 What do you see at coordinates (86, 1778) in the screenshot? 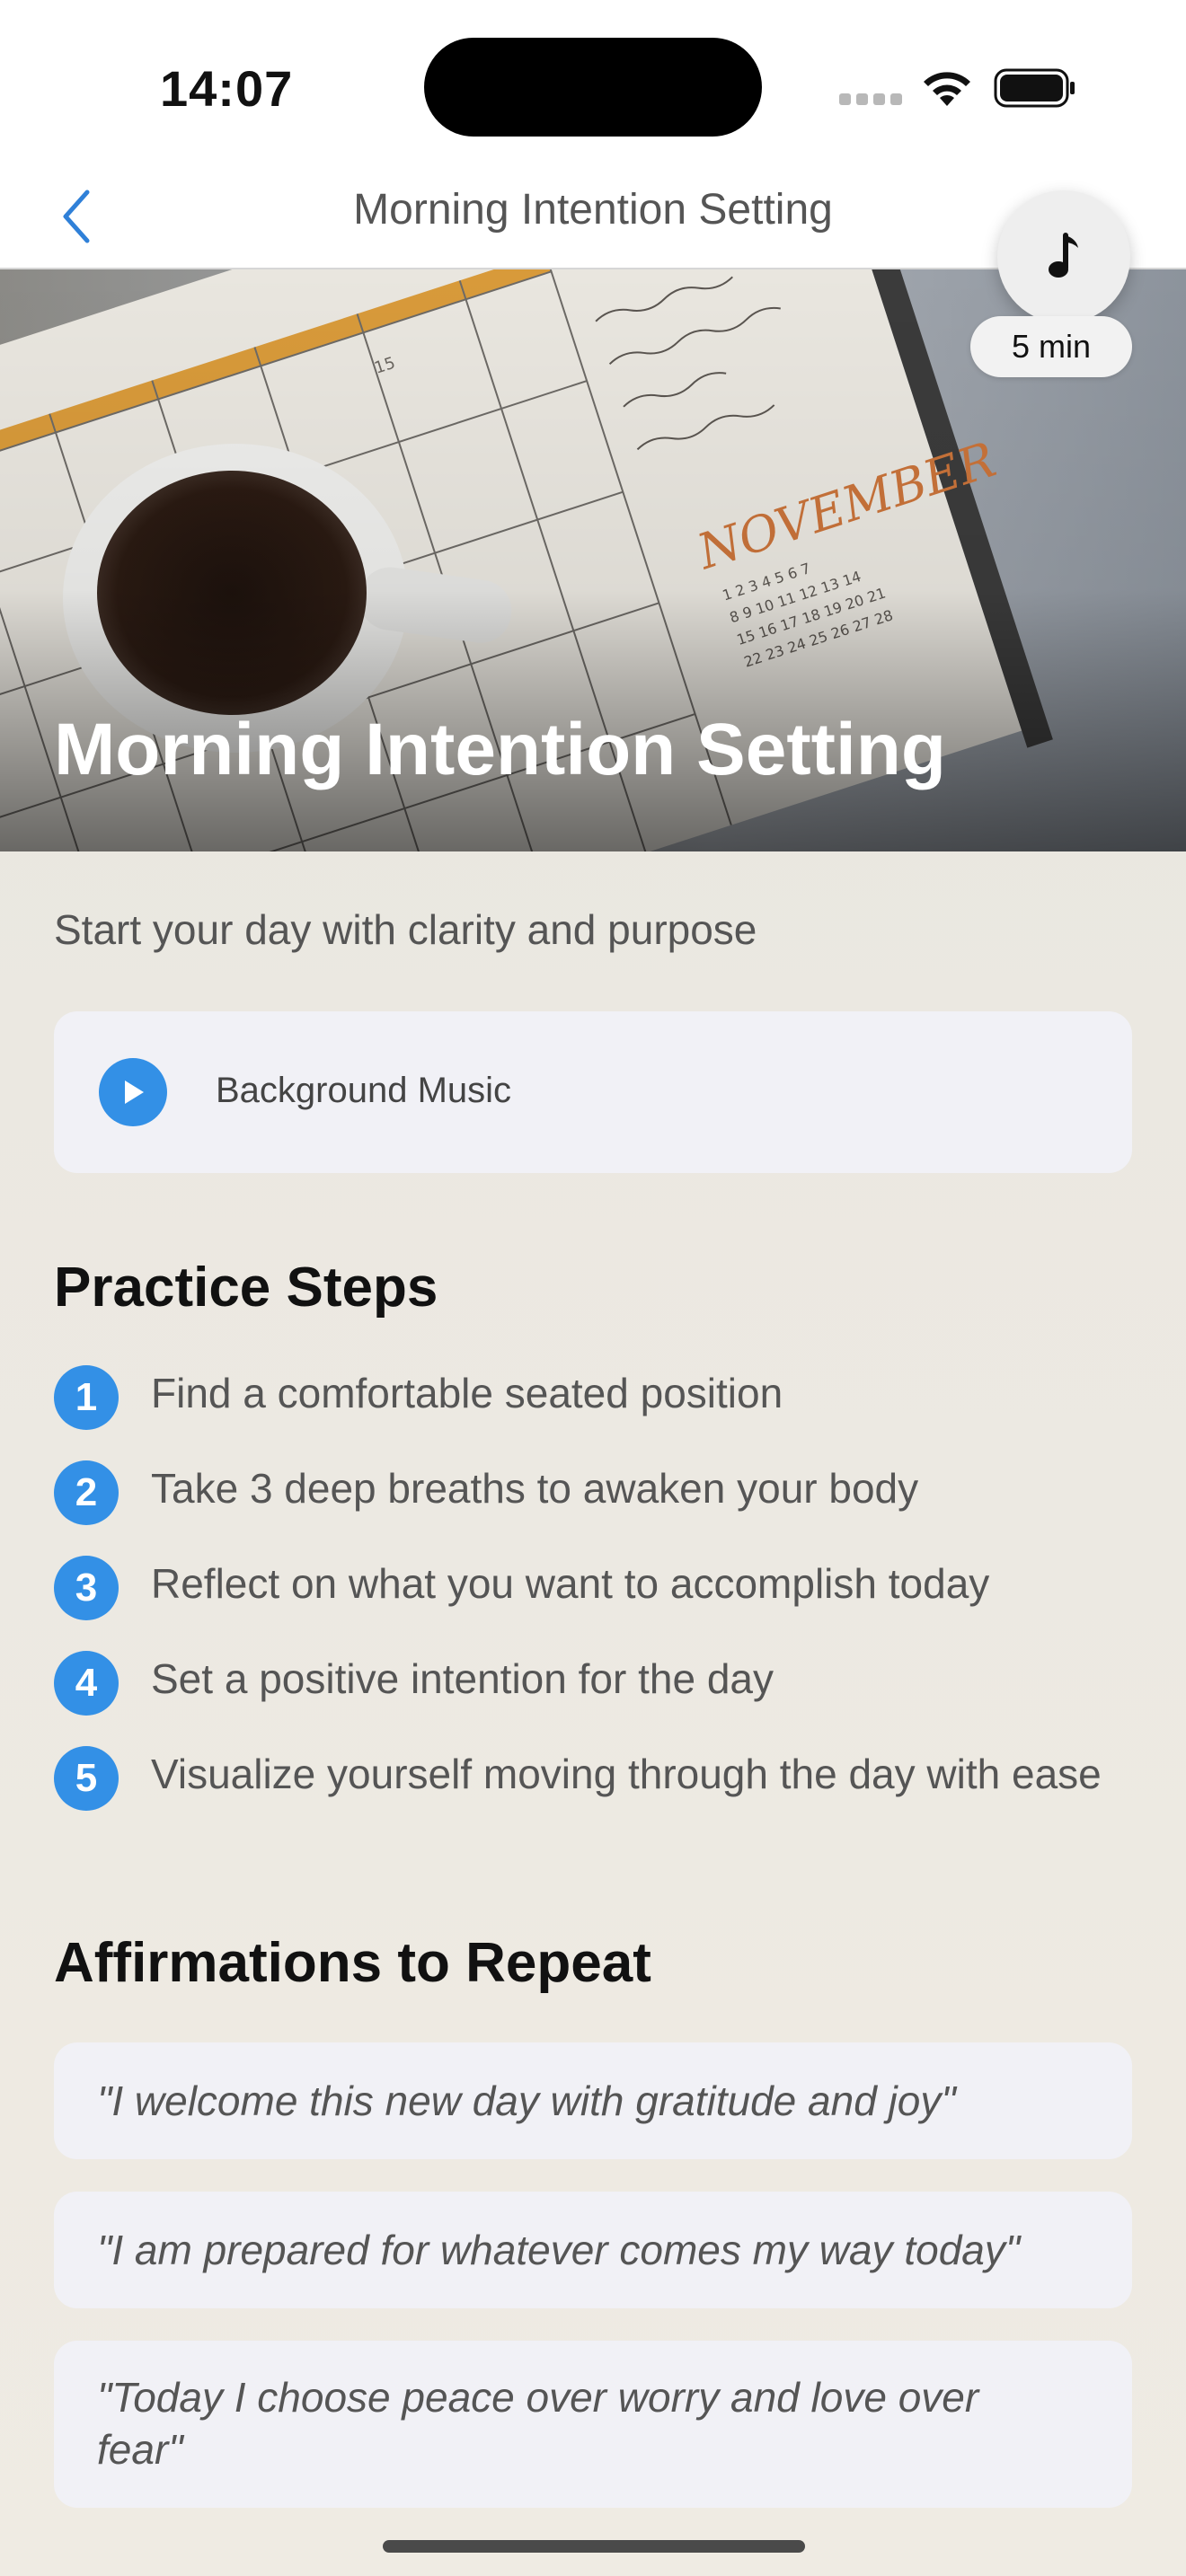
I see `step-number-badge: 5` at bounding box center [86, 1778].